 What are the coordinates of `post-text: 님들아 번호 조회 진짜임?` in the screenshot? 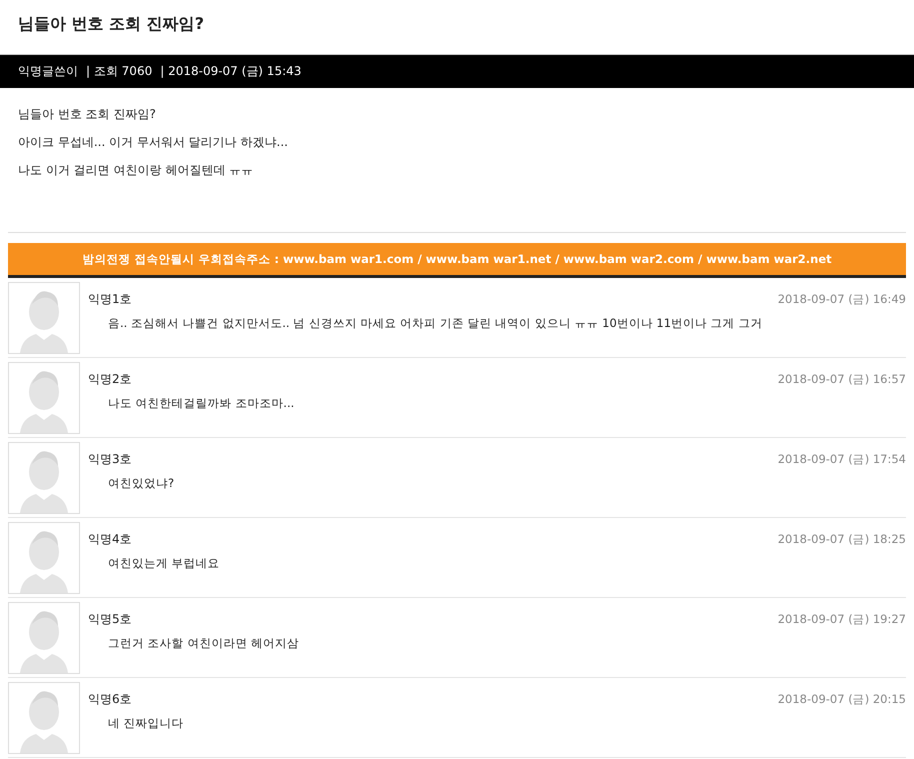 It's located at (87, 114).